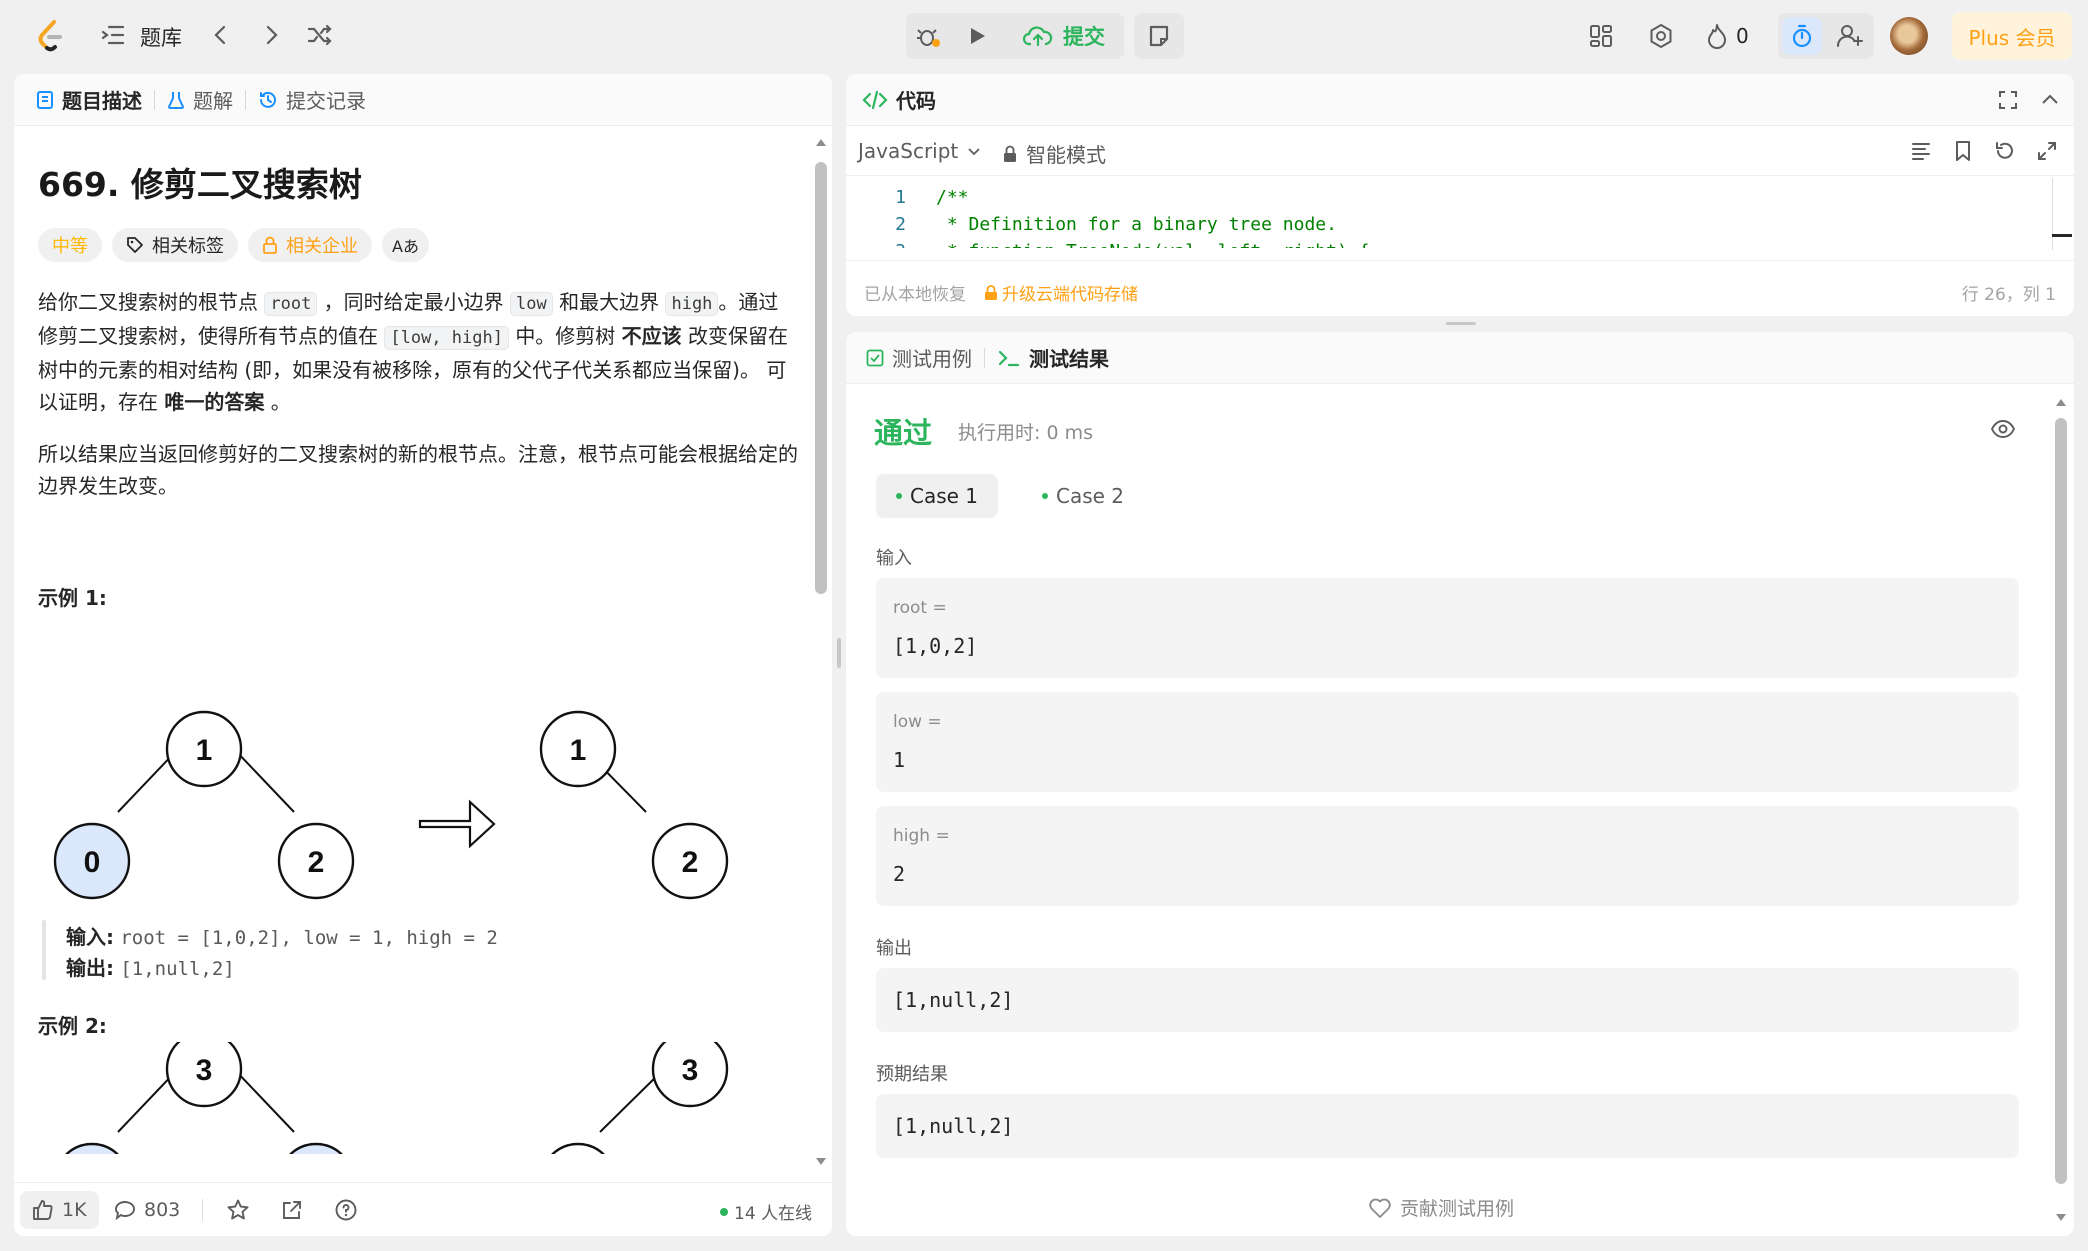  Describe the element at coordinates (446, 338) in the screenshot. I see `inline-code-range: [low, high]` at that location.